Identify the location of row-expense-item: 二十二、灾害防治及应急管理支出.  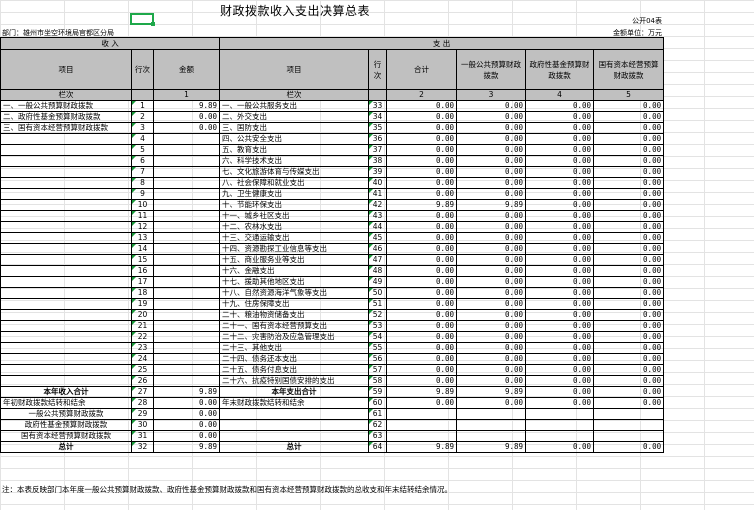
(294, 337).